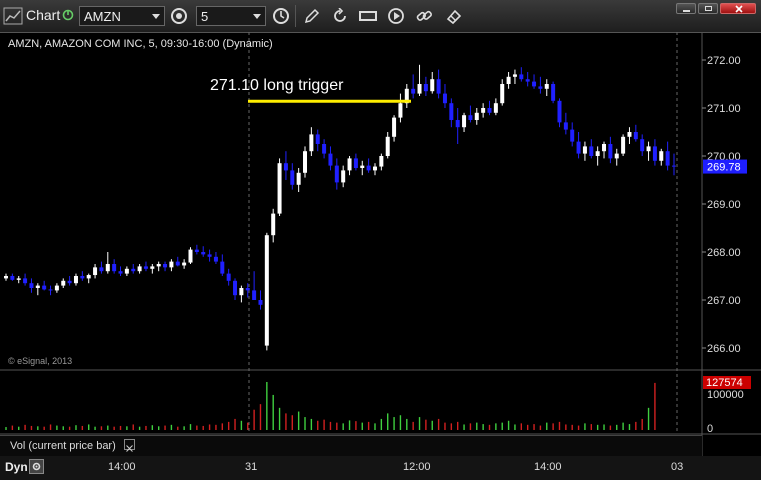 Image resolution: width=761 pixels, height=480 pixels. Describe the element at coordinates (351, 445) in the screenshot. I see `study-label-bar: Vol (current price bar)` at that location.